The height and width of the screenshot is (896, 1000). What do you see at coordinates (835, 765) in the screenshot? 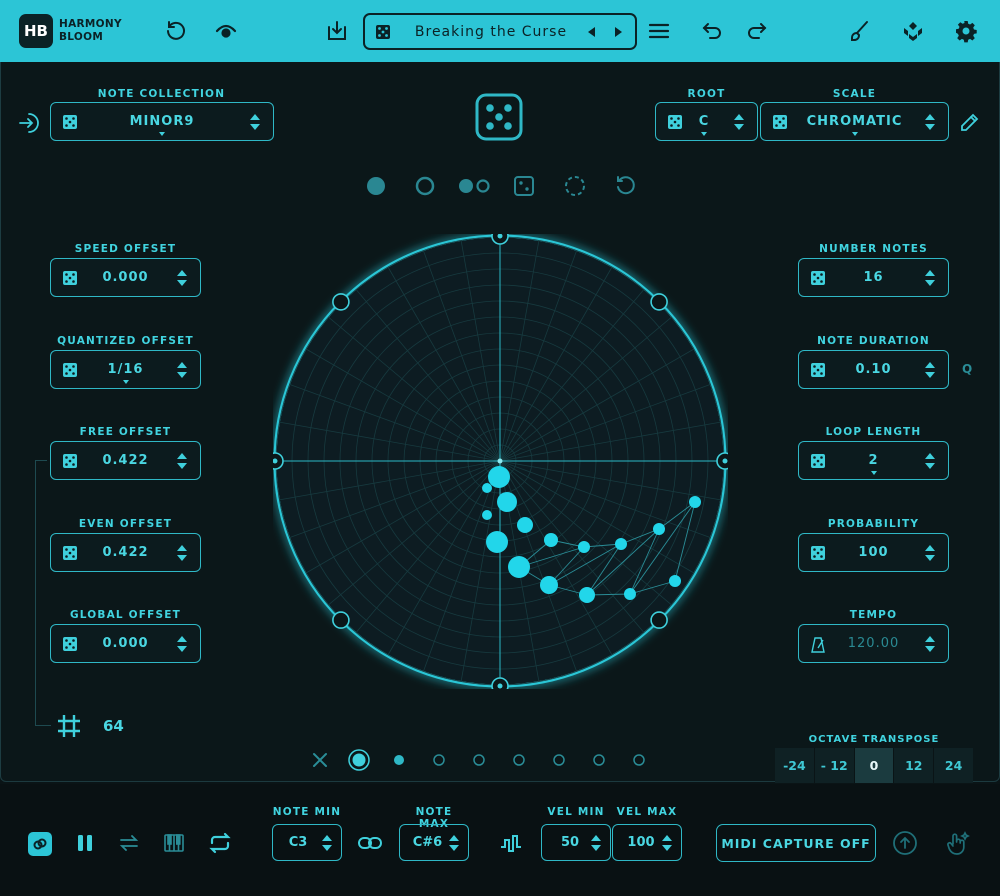
I see `octave-option: - 12` at bounding box center [835, 765].